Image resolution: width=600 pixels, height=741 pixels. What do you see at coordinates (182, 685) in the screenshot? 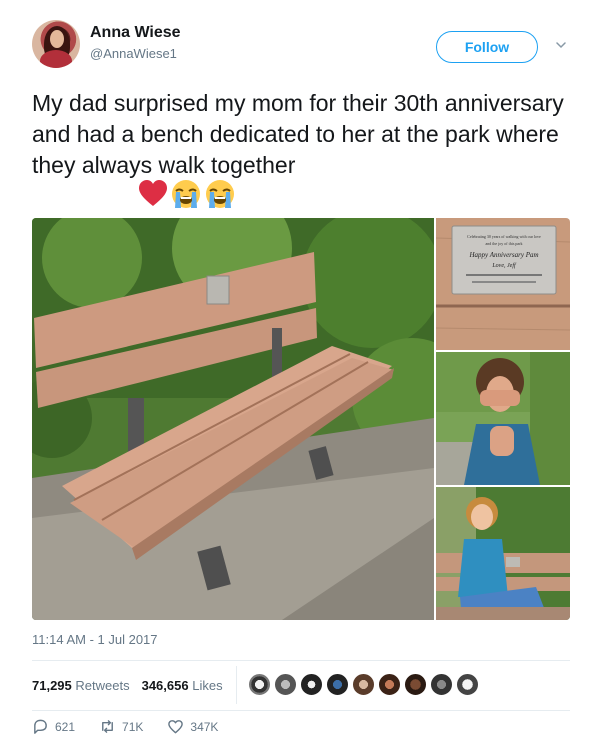
I see `likes-stat: 346,656 Likes` at bounding box center [182, 685].